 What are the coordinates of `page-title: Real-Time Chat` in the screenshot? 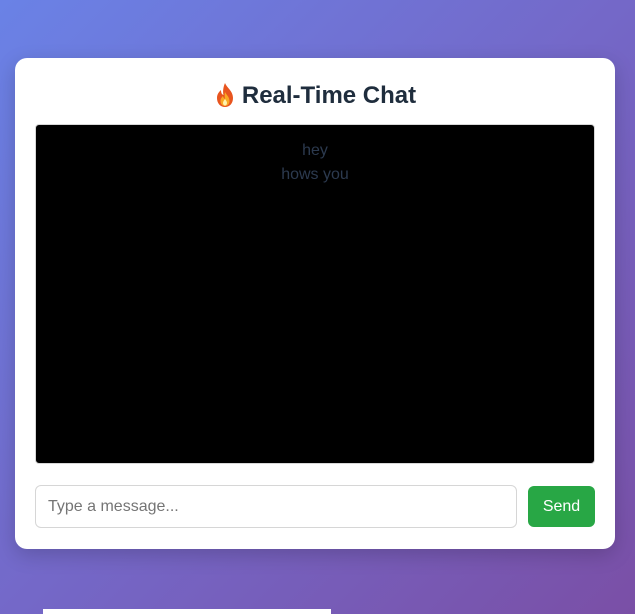 It's located at (315, 96).